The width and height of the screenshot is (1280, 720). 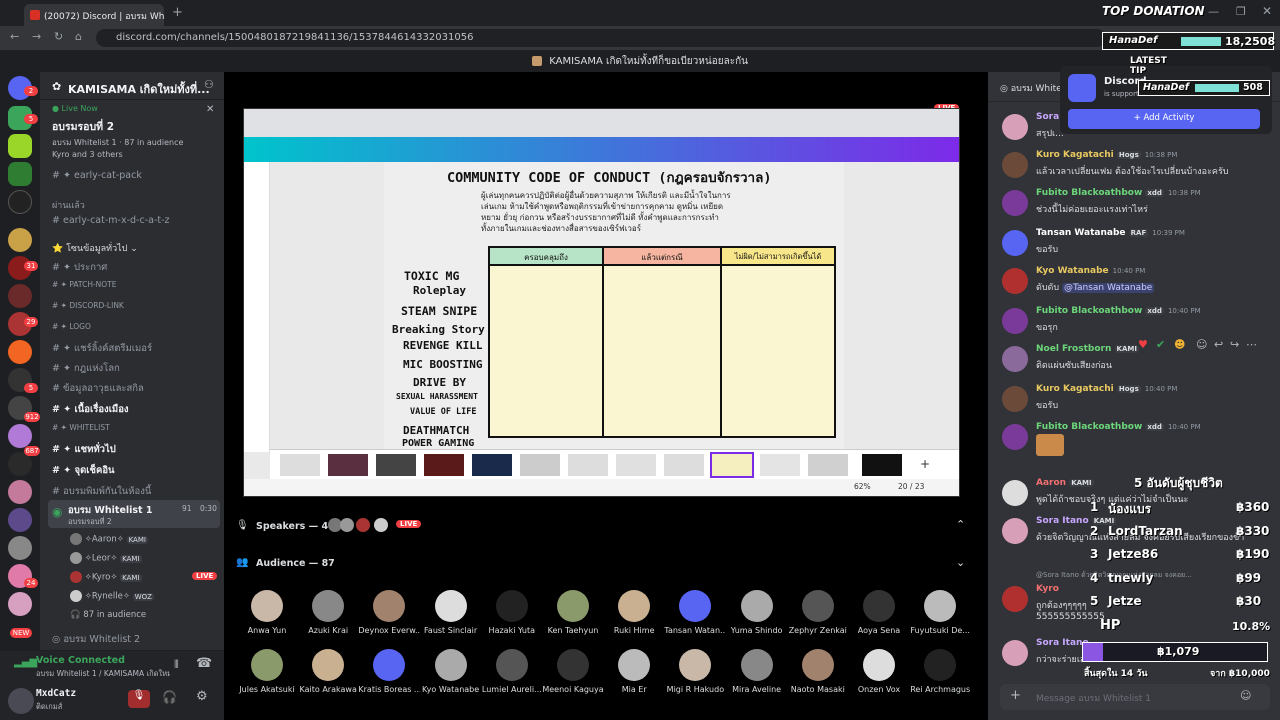 I want to click on back-icon: ←, so click(x=14, y=36).